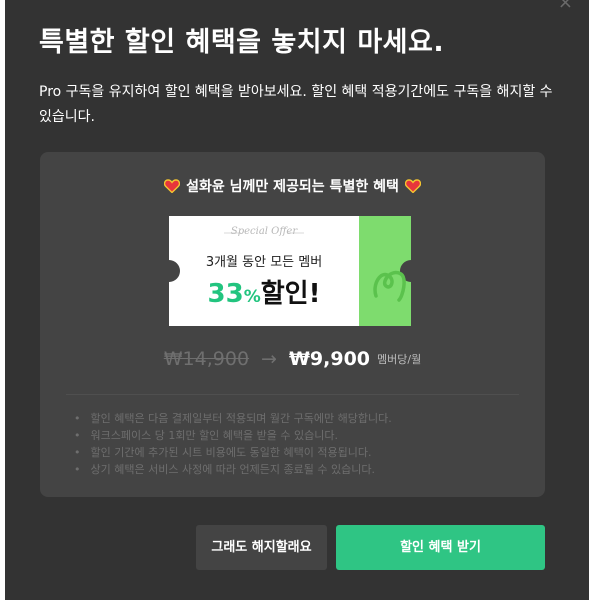 This screenshot has height=600, width=600. I want to click on cancel-subscription-button: 그래도 해지할래요, so click(261, 547).